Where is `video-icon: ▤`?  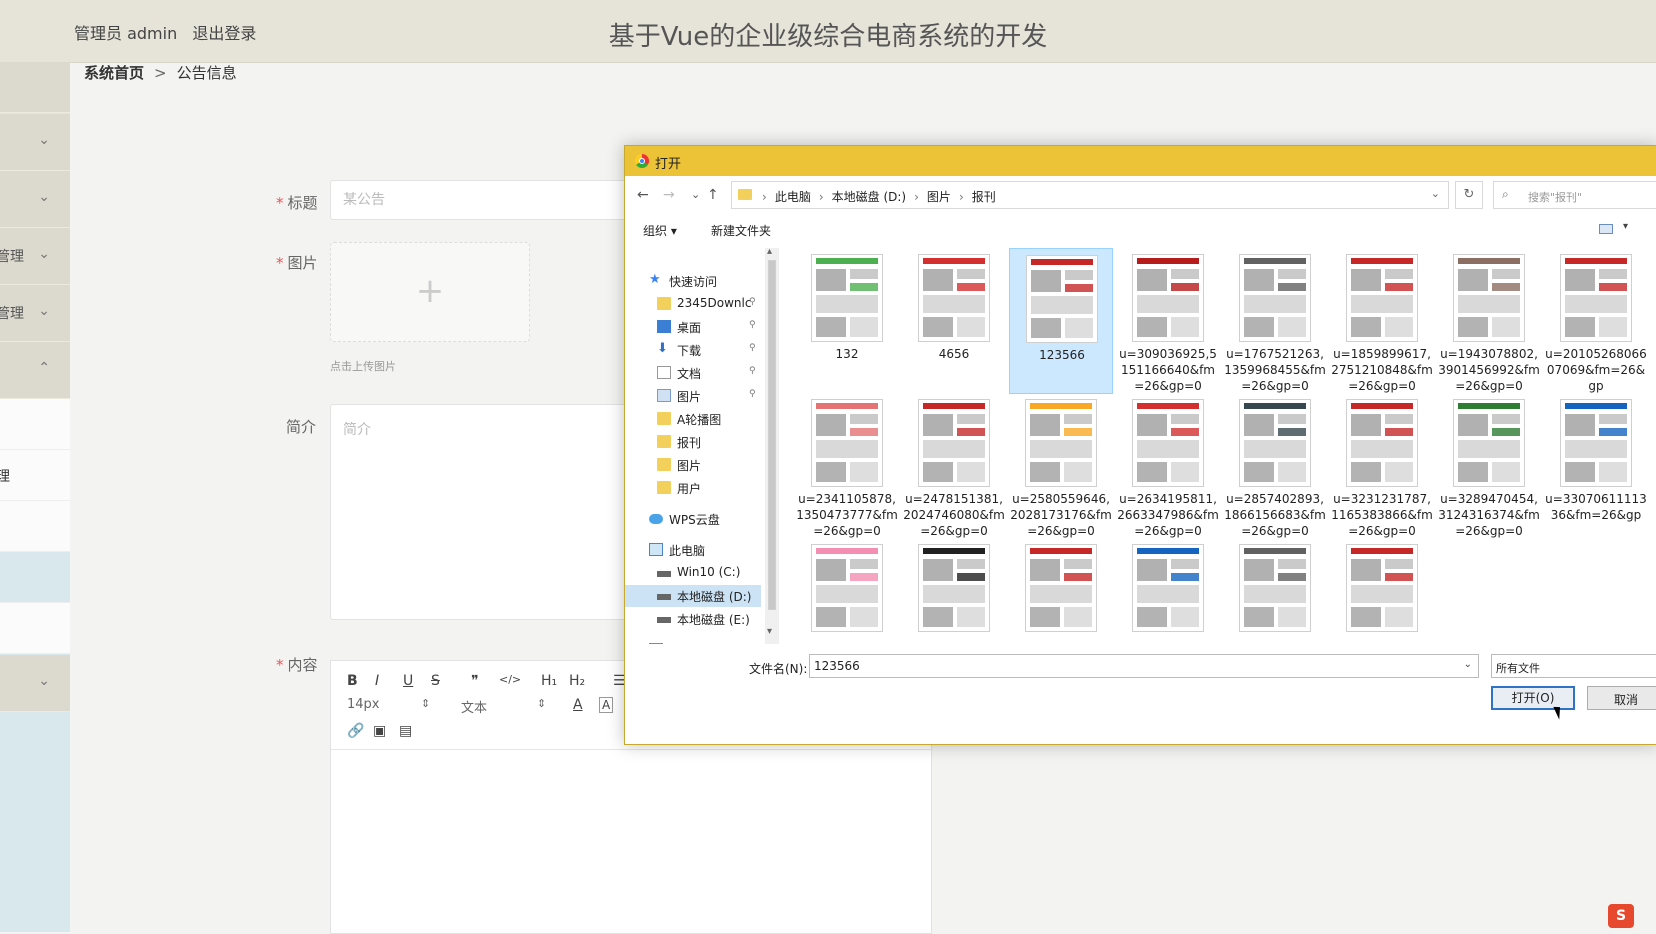 video-icon: ▤ is located at coordinates (405, 731).